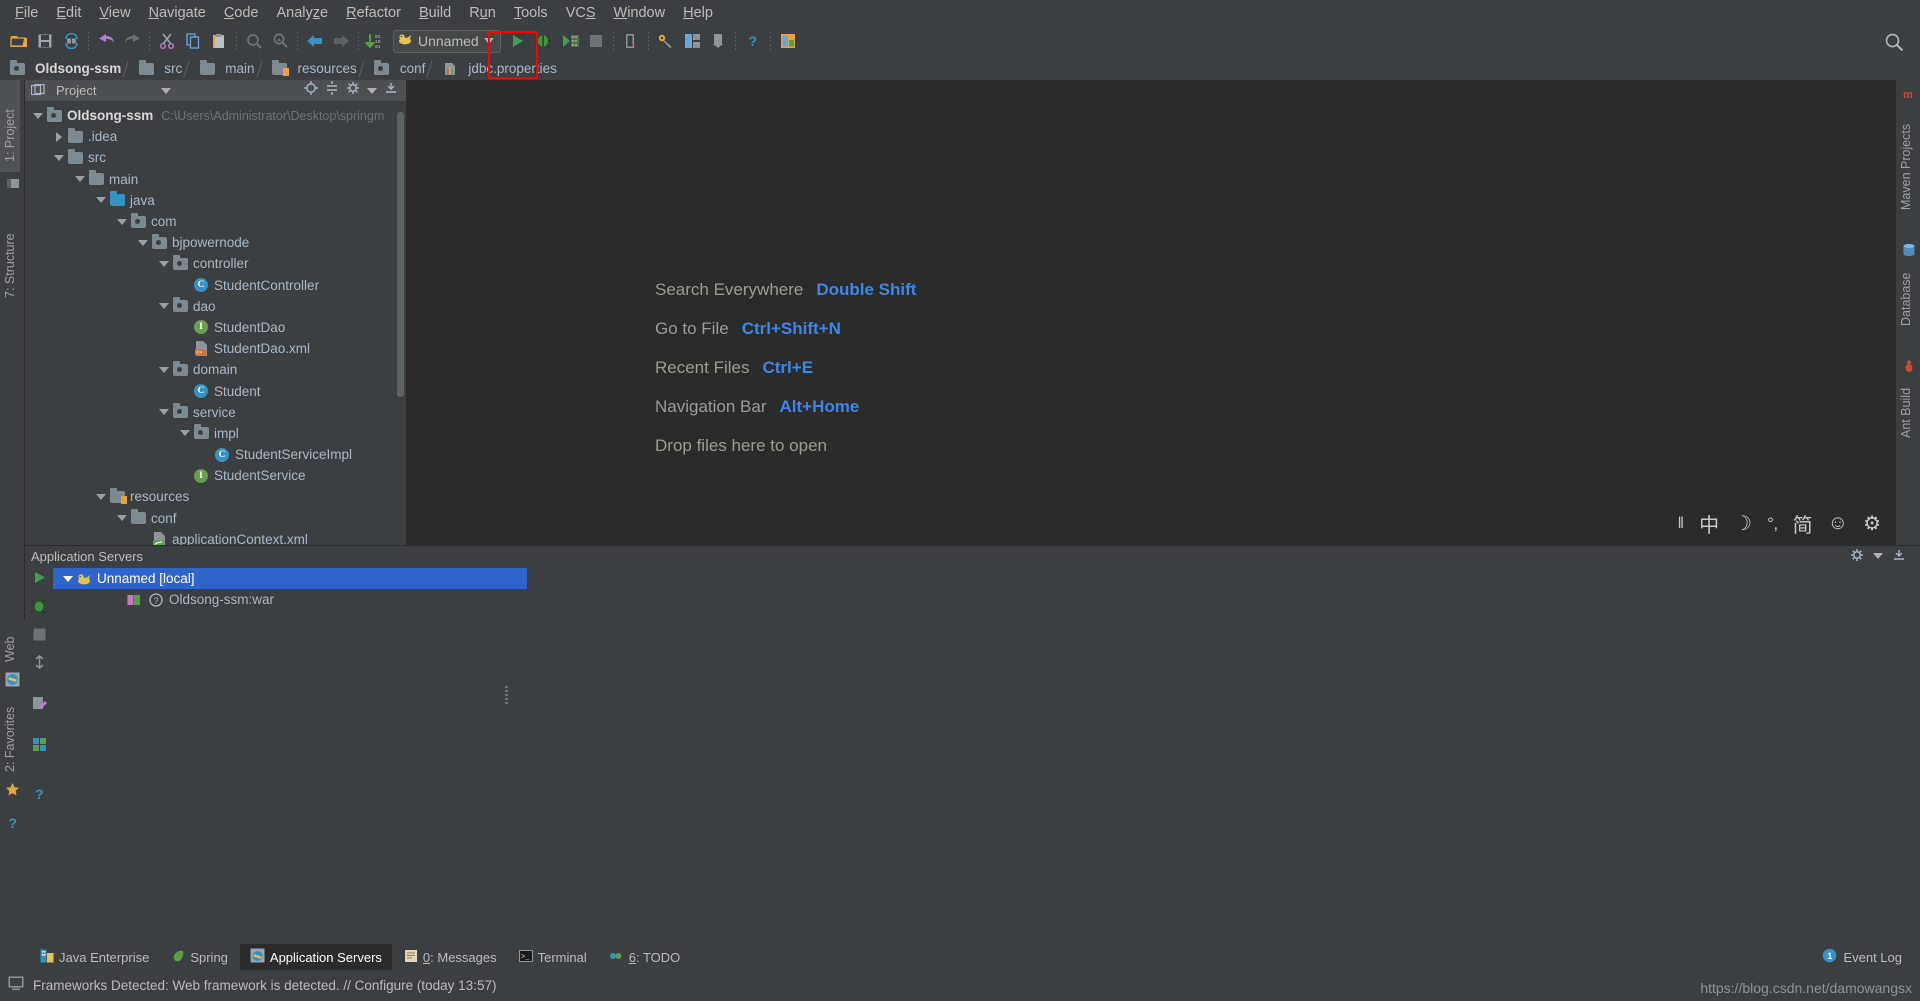 This screenshot has width=1920, height=1001. I want to click on tree-row: dao, so click(215, 306).